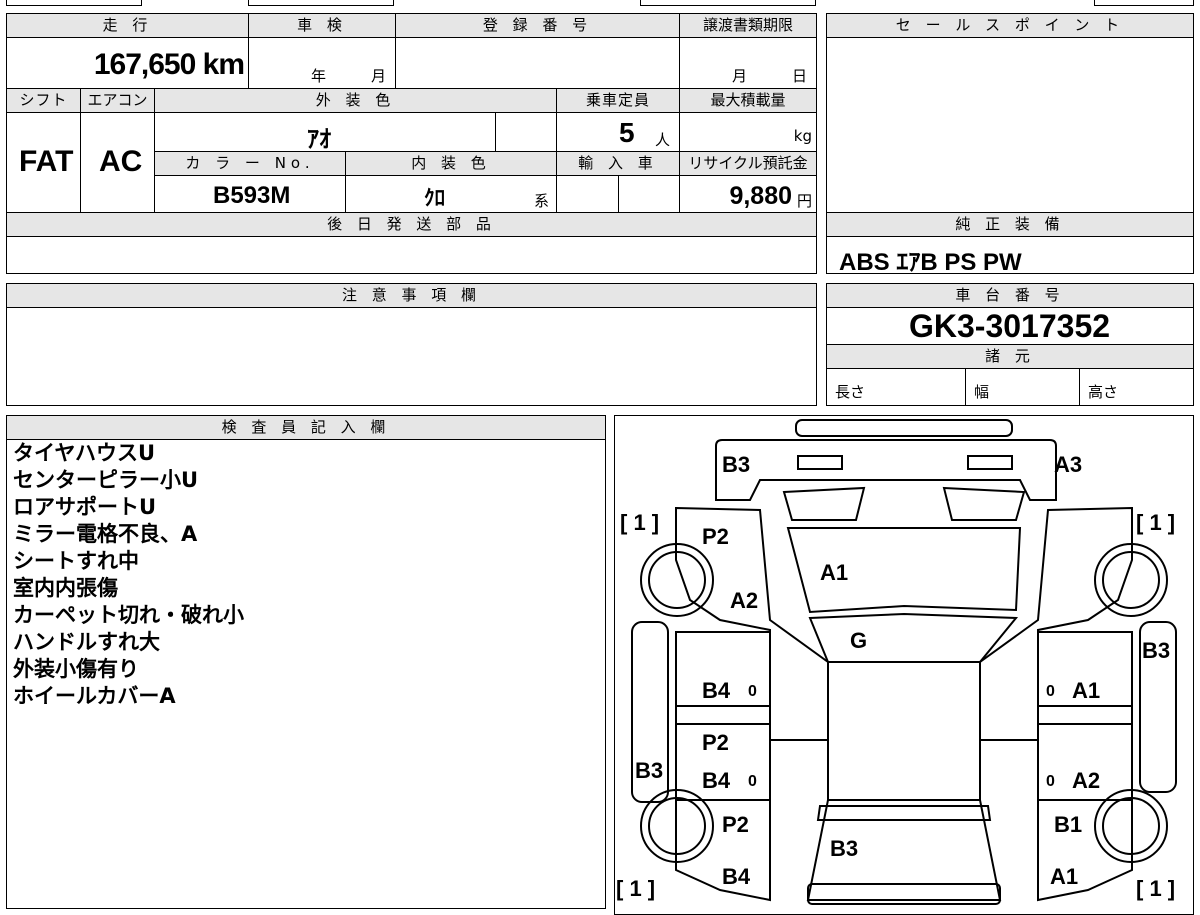 The height and width of the screenshot is (915, 1200). I want to click on interior-color-header: 内 装 色, so click(451, 163).